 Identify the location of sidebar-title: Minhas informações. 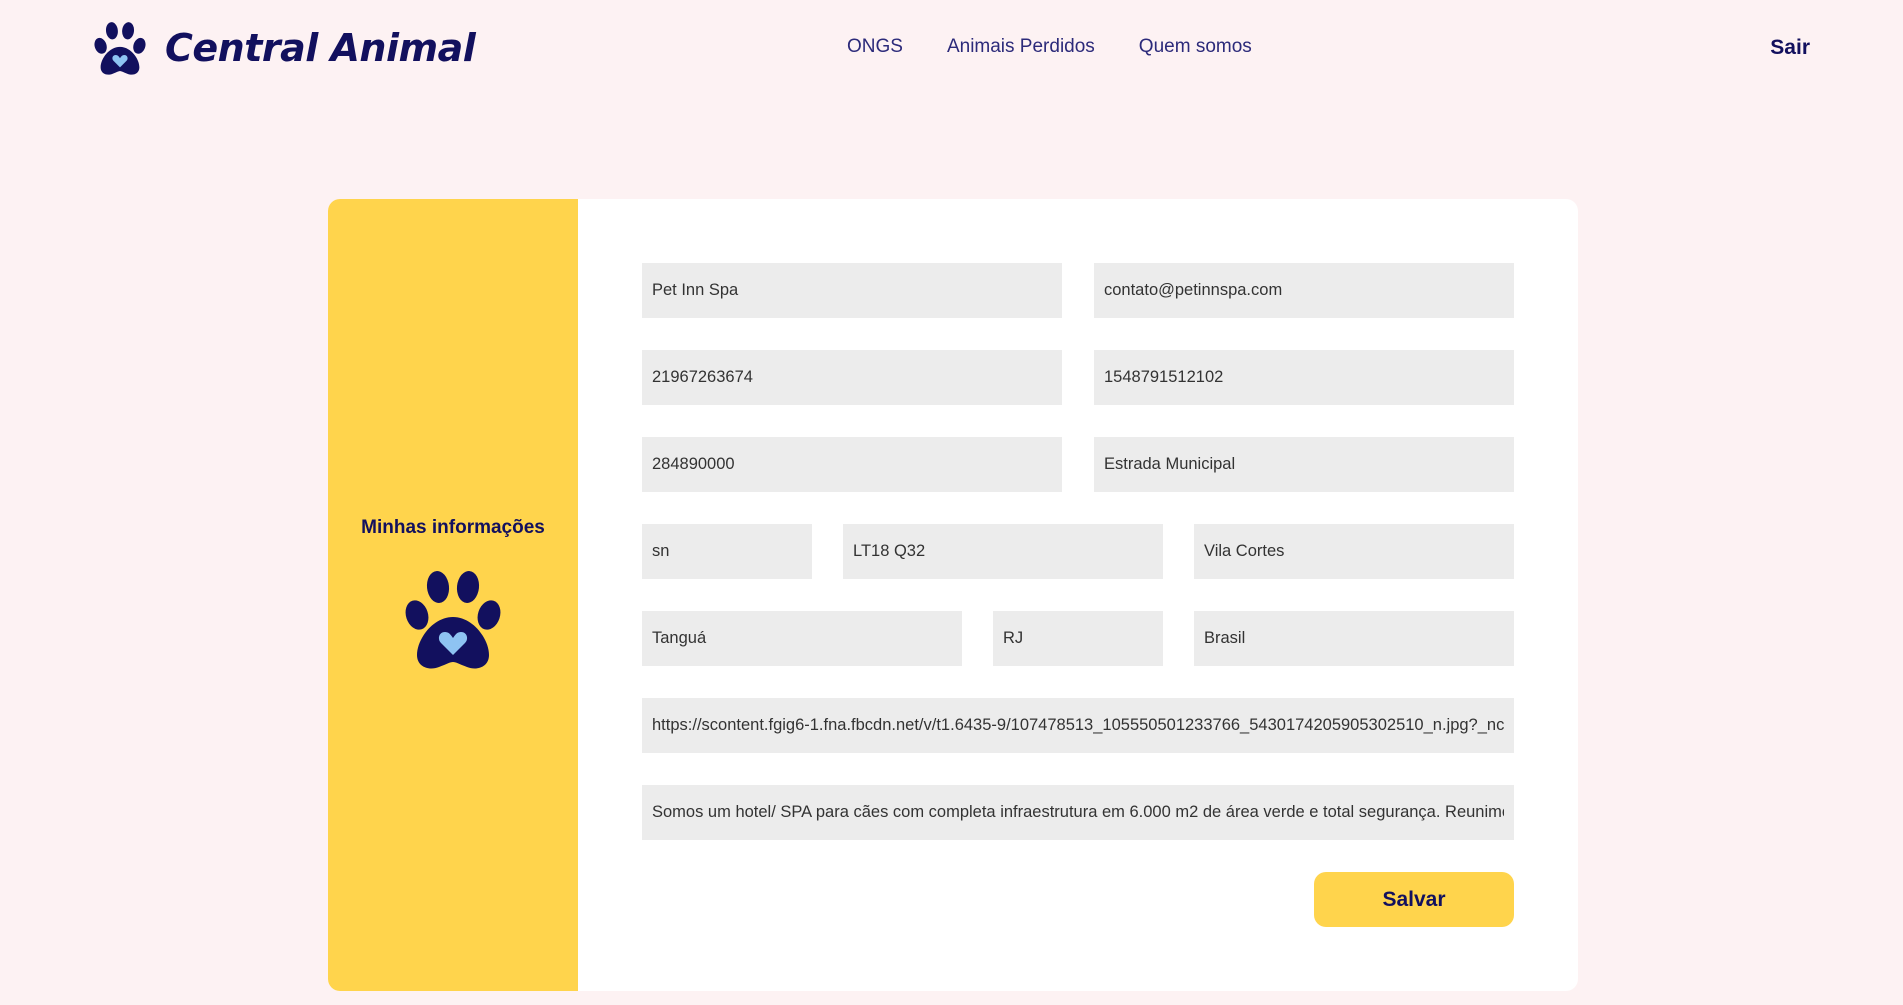
(453, 527).